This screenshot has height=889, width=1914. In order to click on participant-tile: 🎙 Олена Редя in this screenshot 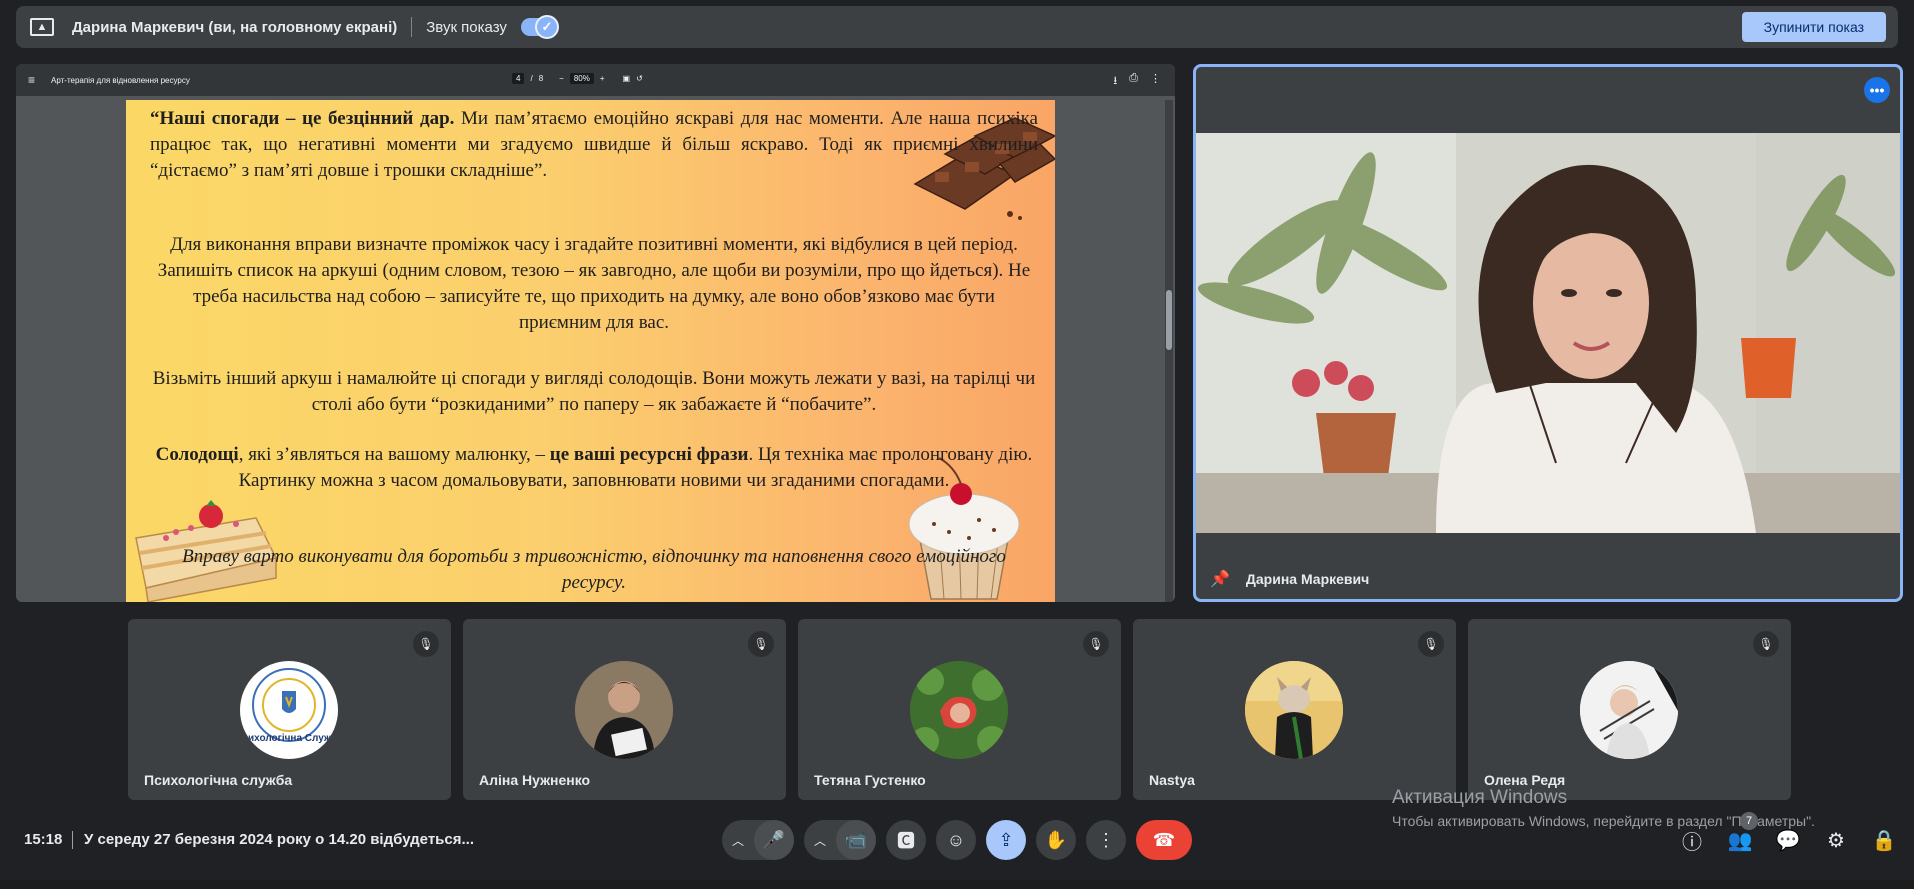, I will do `click(1629, 709)`.